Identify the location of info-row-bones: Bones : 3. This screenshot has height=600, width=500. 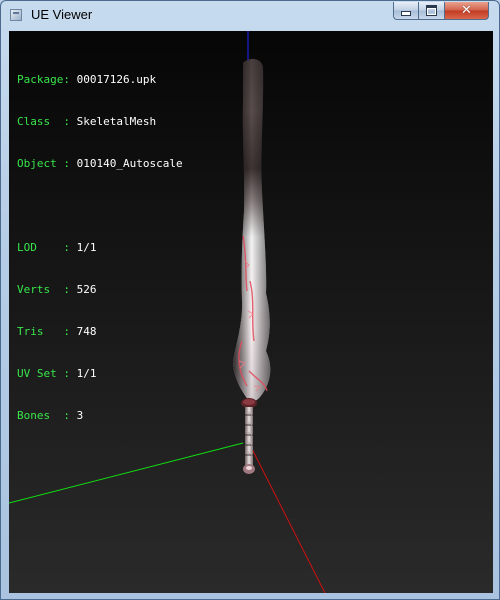
(100, 416).